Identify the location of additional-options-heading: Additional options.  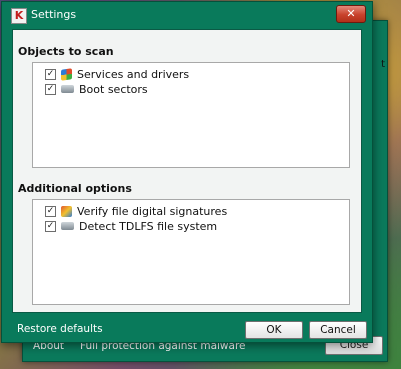
(75, 188).